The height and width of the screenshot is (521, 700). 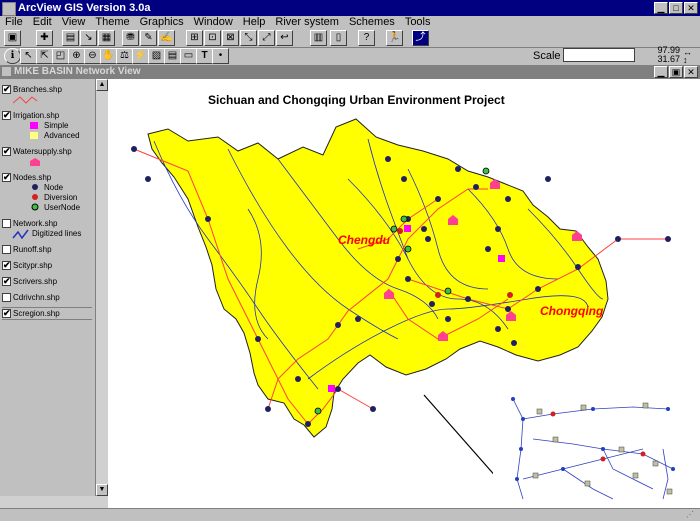 I want to click on zoom-previous-button: ↩, so click(x=284, y=38).